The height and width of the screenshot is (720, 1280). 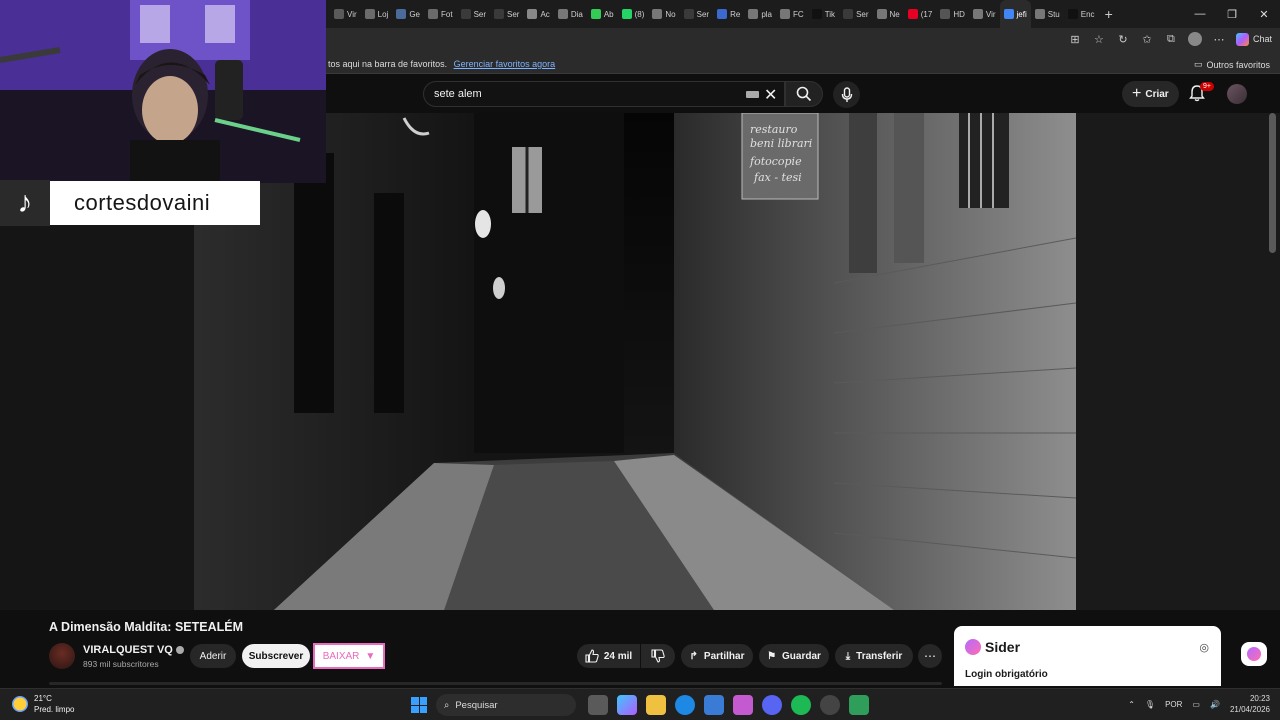 What do you see at coordinates (121, 664) in the screenshot?
I see `subscriber-count: 893 mil subscritores` at bounding box center [121, 664].